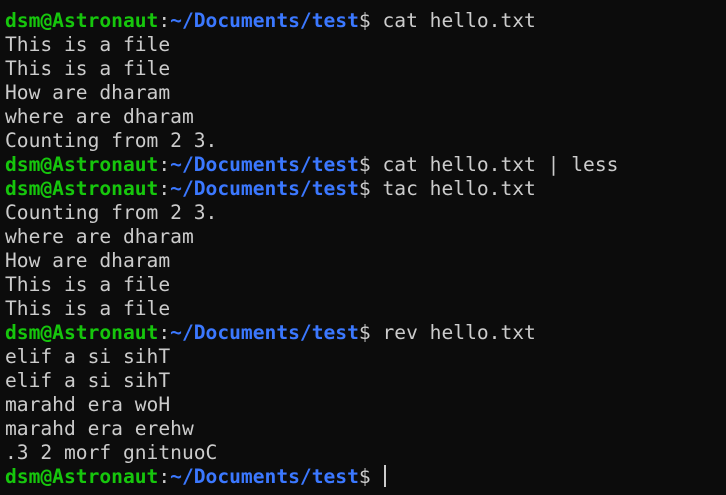  Describe the element at coordinates (453, 20) in the screenshot. I see `command-text: cat hello.txt` at that location.